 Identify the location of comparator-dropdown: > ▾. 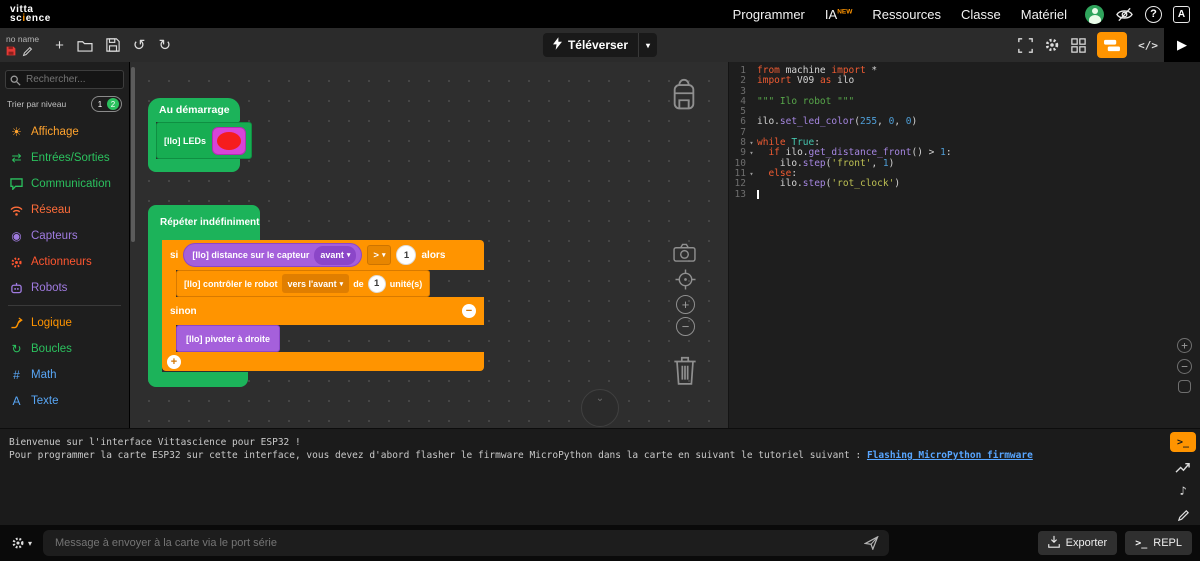
(379, 255).